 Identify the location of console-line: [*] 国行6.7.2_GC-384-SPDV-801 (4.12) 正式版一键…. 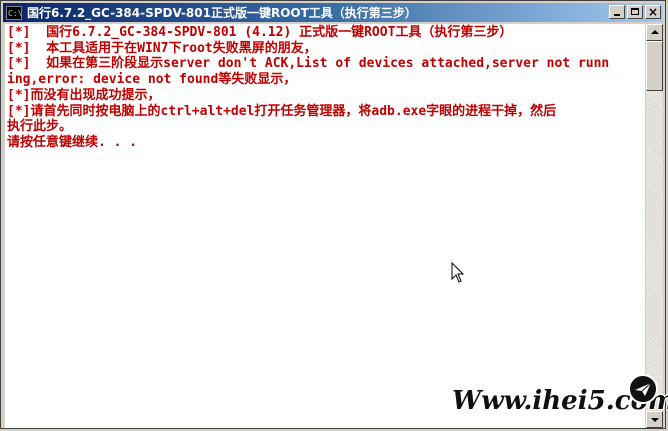
(260, 32).